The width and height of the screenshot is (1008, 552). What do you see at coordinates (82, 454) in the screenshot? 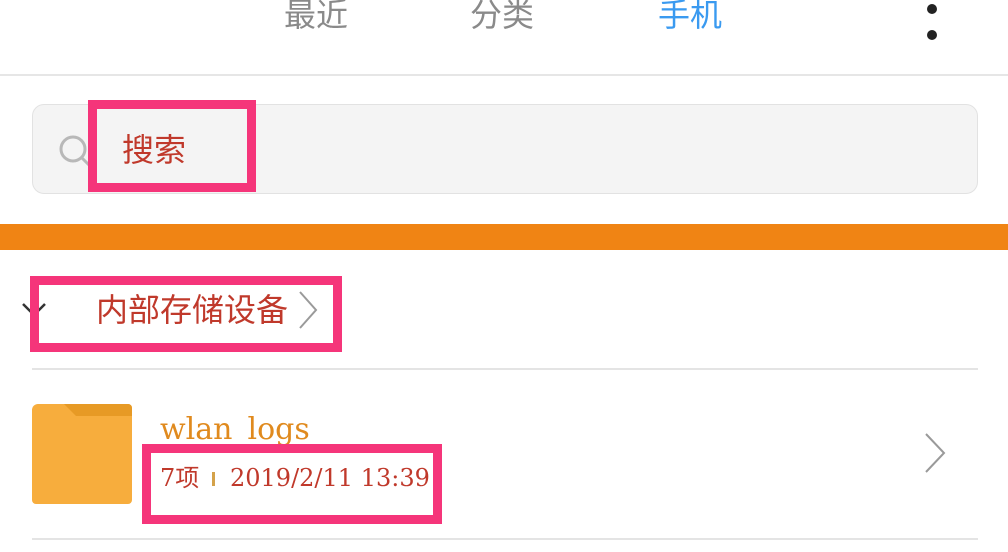
I see `folder-icon` at bounding box center [82, 454].